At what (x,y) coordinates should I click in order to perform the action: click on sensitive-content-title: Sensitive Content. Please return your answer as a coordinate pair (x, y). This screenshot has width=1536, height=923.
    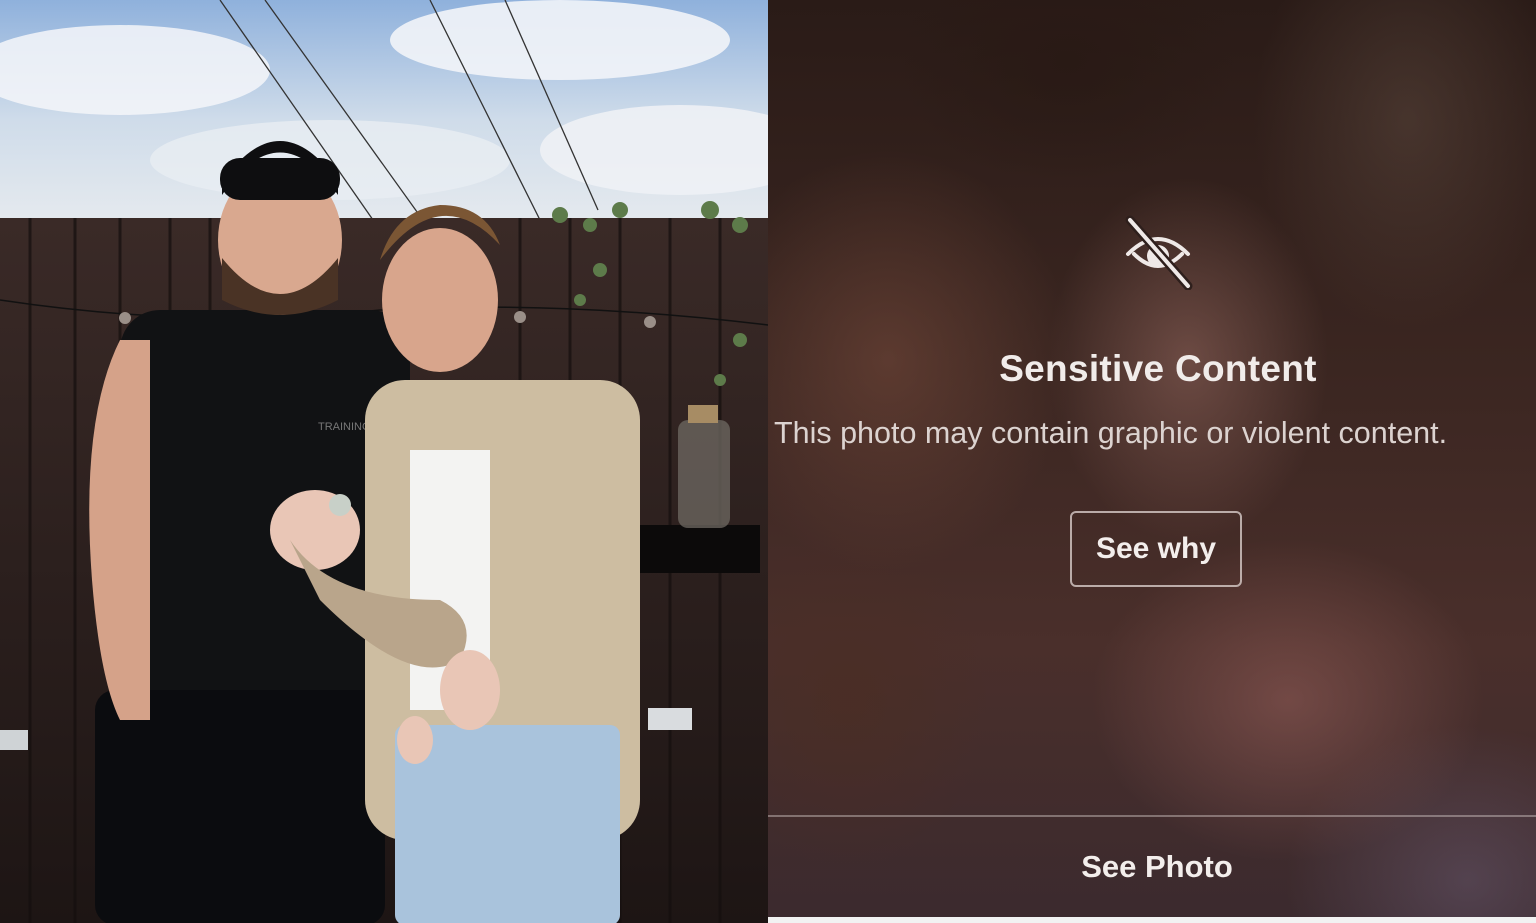
    Looking at the image, I should click on (1158, 368).